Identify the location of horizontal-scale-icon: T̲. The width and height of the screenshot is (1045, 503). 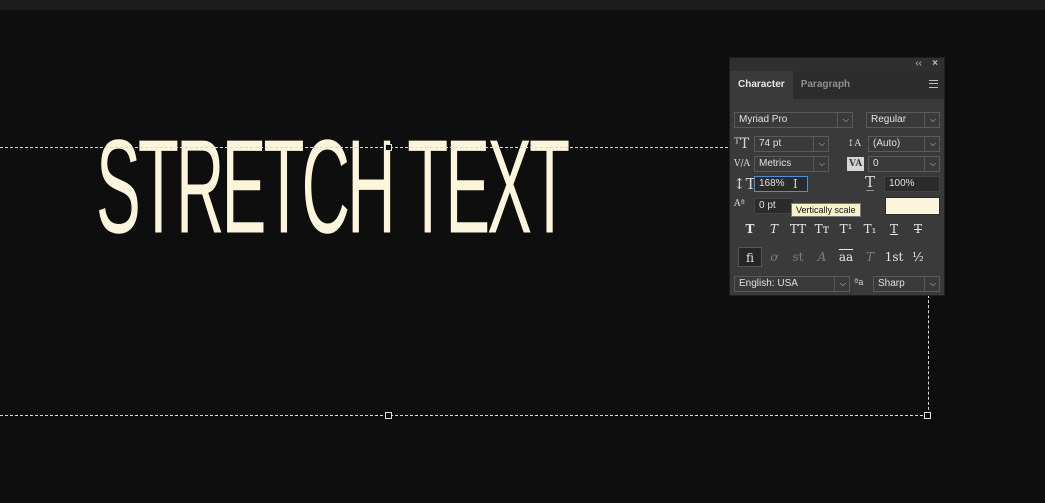
(870, 182).